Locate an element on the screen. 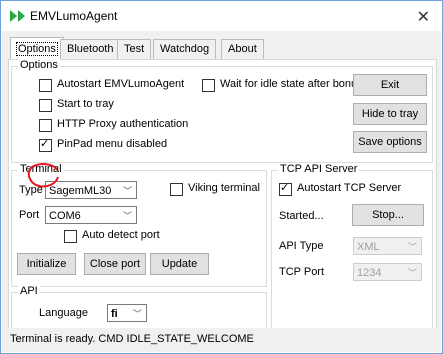 Image resolution: width=443 pixels, height=354 pixels. tab-options-label: Options is located at coordinates (37, 49).